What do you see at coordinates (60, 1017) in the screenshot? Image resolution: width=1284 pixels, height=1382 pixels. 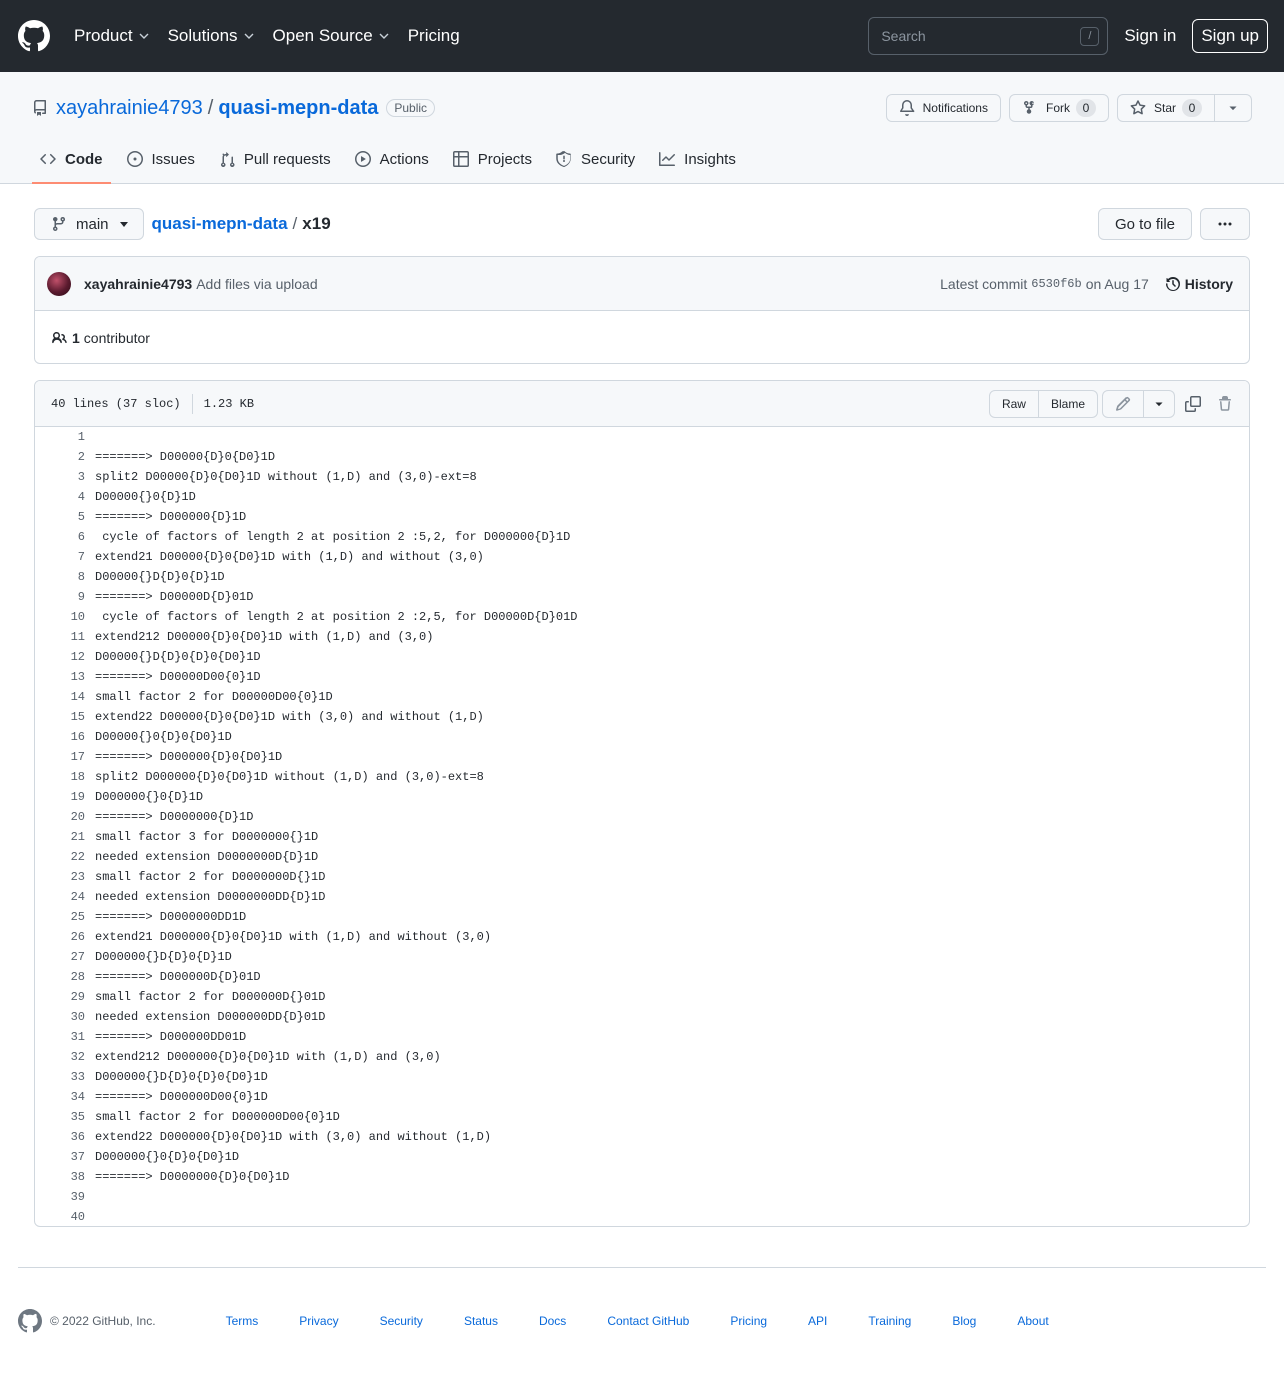 I see `line-number: 30` at bounding box center [60, 1017].